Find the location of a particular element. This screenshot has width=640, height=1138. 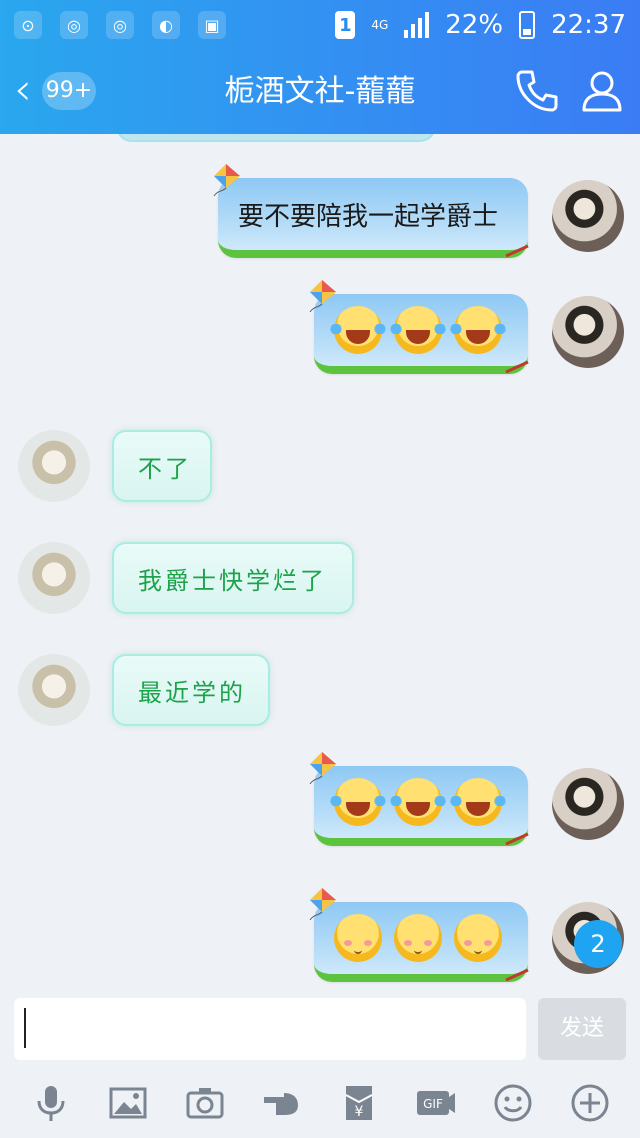

message-bubble-partial is located at coordinates (276, 138).